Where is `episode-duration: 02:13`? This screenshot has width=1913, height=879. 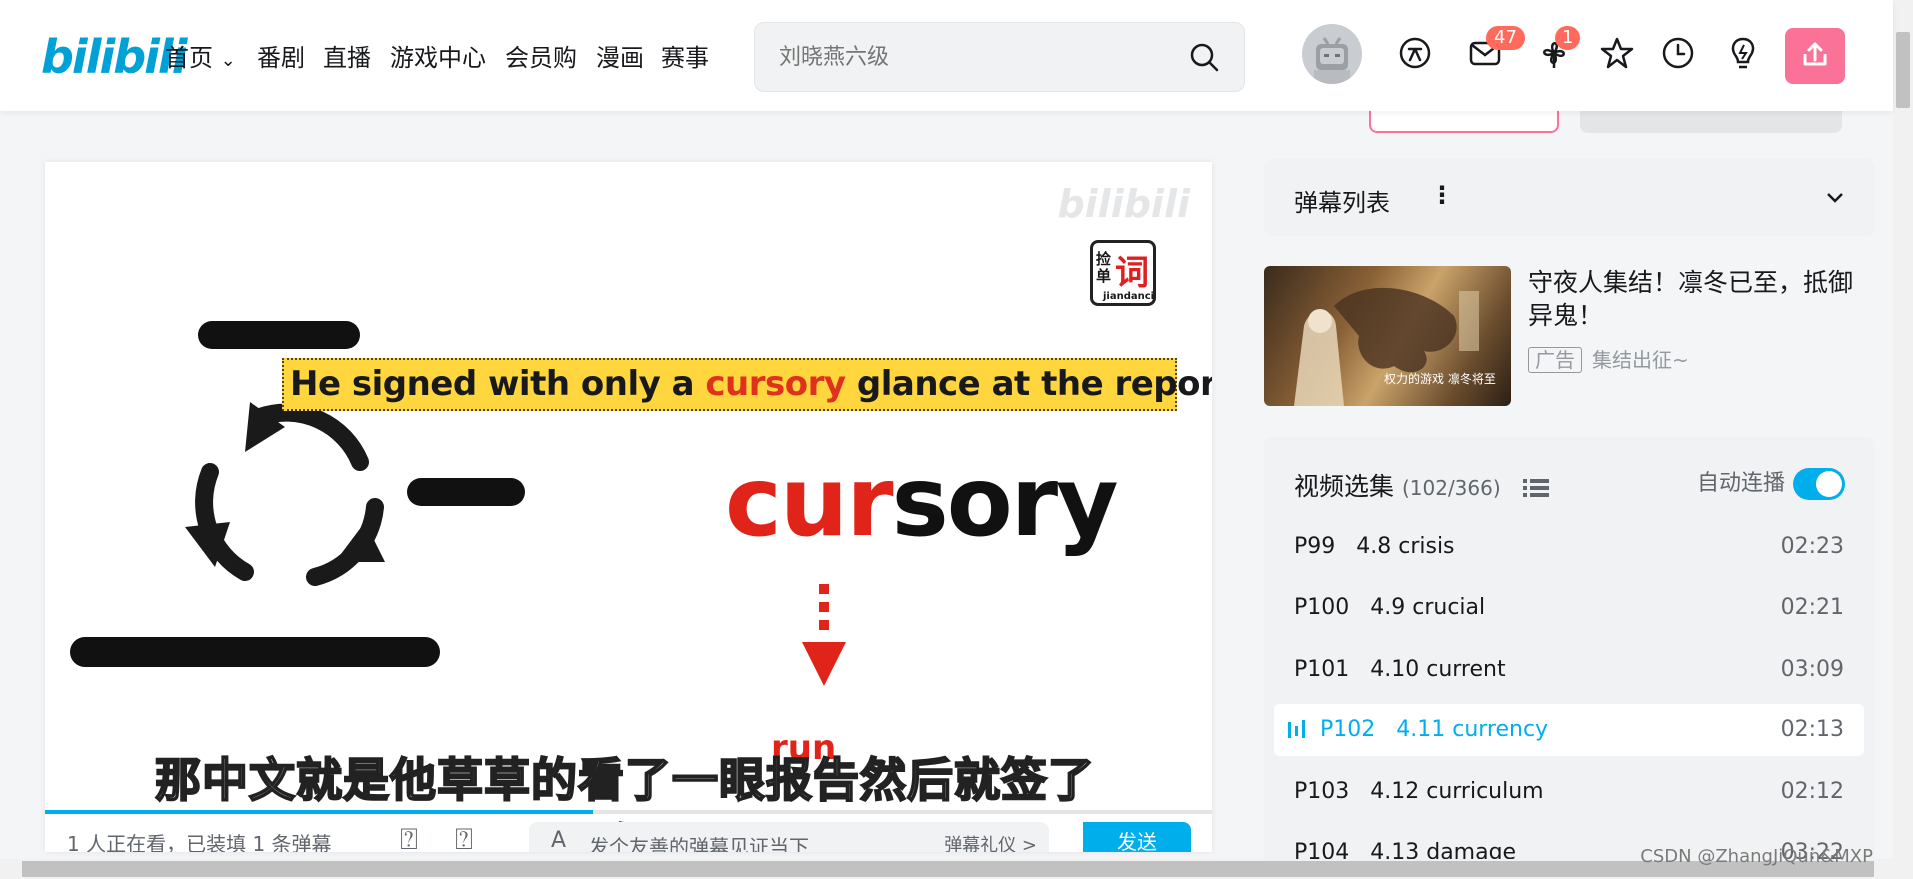 episode-duration: 02:13 is located at coordinates (1812, 729).